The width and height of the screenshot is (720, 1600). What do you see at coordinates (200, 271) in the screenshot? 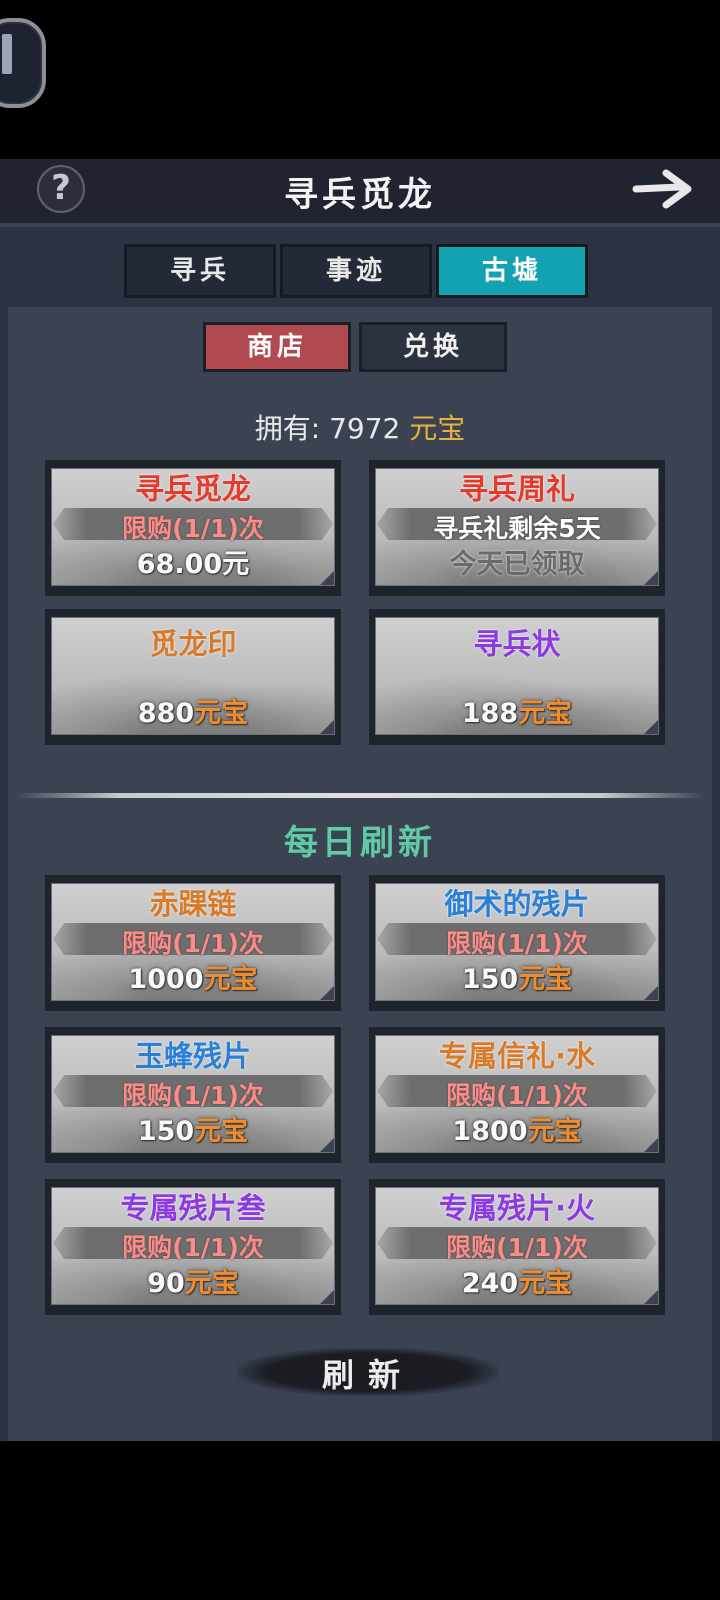
I see `tab-xunbing: 寻兵` at bounding box center [200, 271].